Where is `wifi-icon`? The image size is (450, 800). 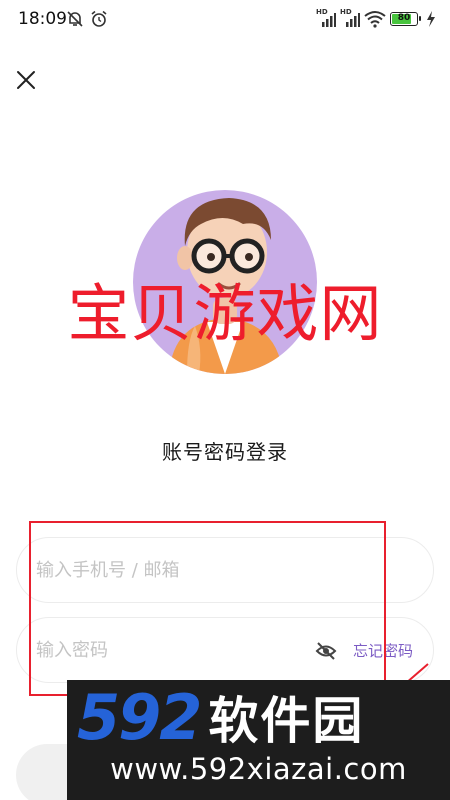
wifi-icon is located at coordinates (375, 19).